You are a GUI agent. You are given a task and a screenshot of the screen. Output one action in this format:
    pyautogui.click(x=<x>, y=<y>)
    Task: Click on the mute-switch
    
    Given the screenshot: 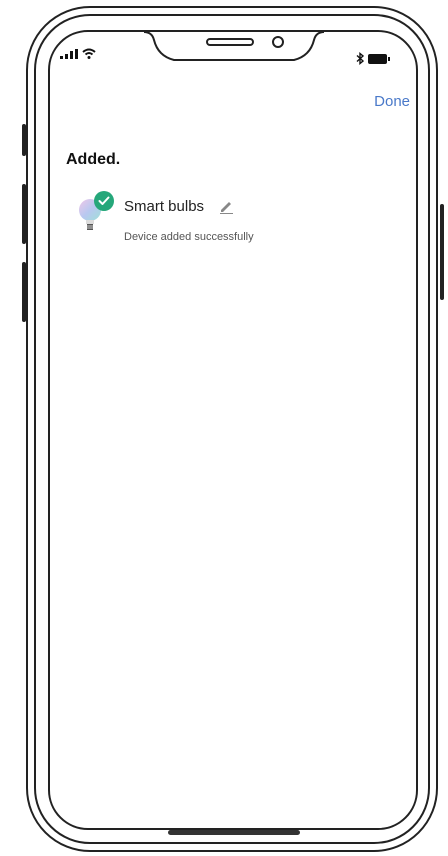 What is the action you would take?
    pyautogui.click(x=24, y=140)
    